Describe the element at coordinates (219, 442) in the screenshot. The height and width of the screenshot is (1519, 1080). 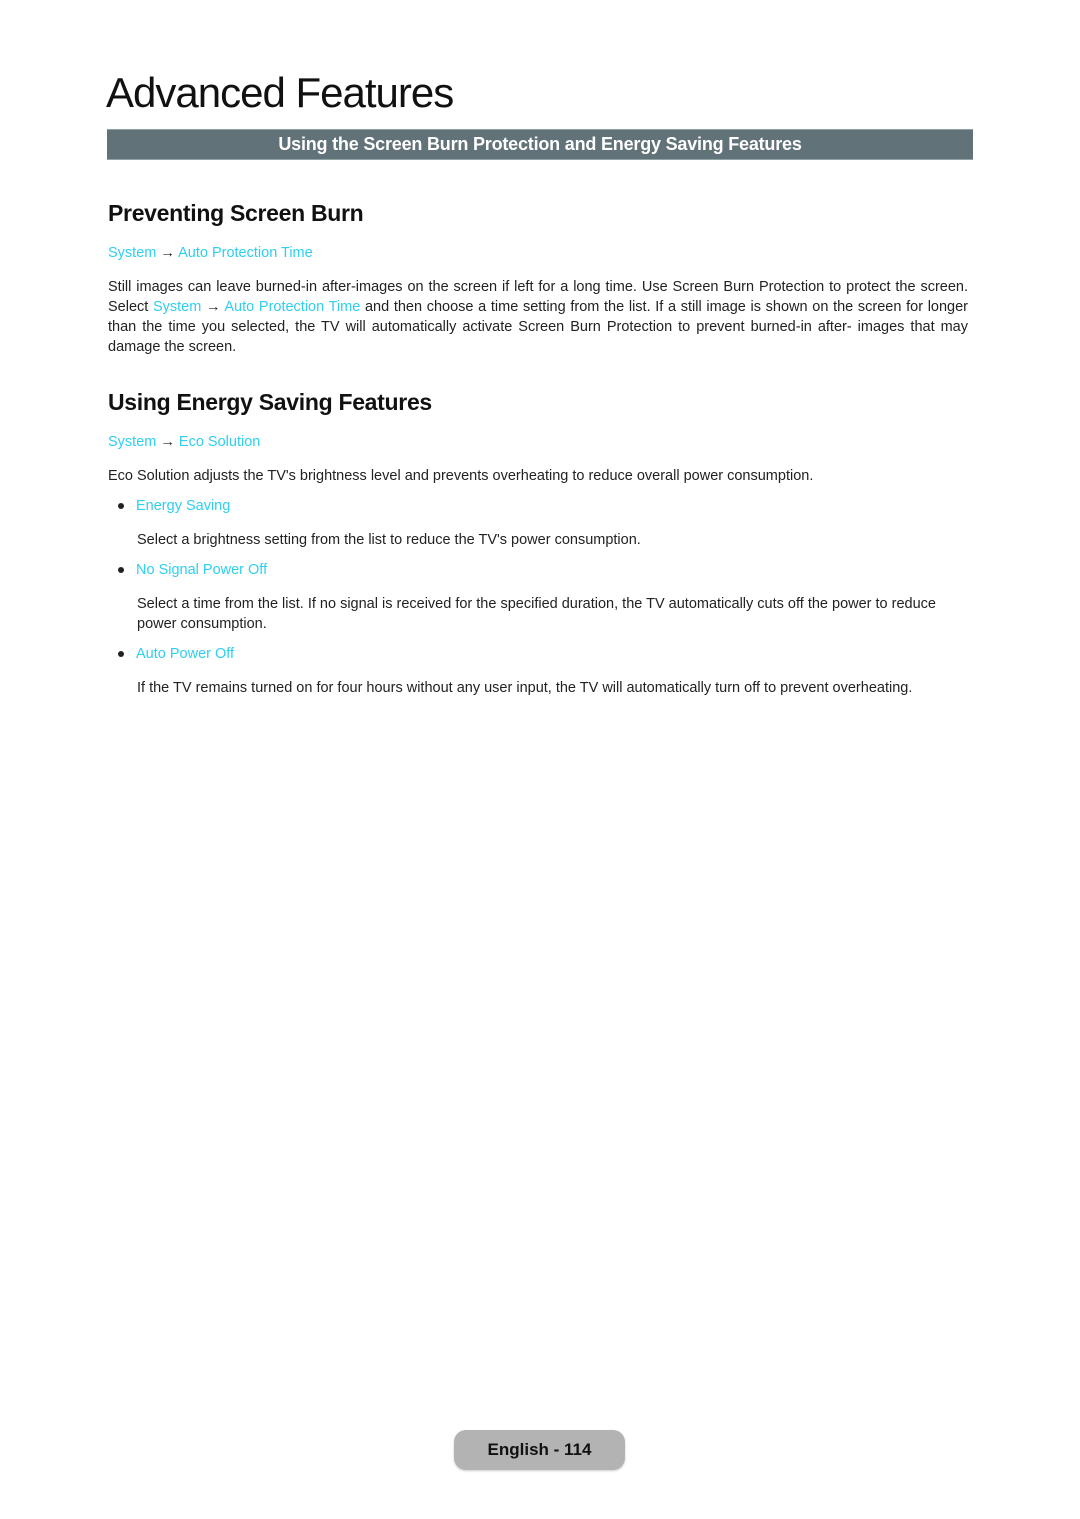
I see `path-link-eco-solution: Eco Solution` at that location.